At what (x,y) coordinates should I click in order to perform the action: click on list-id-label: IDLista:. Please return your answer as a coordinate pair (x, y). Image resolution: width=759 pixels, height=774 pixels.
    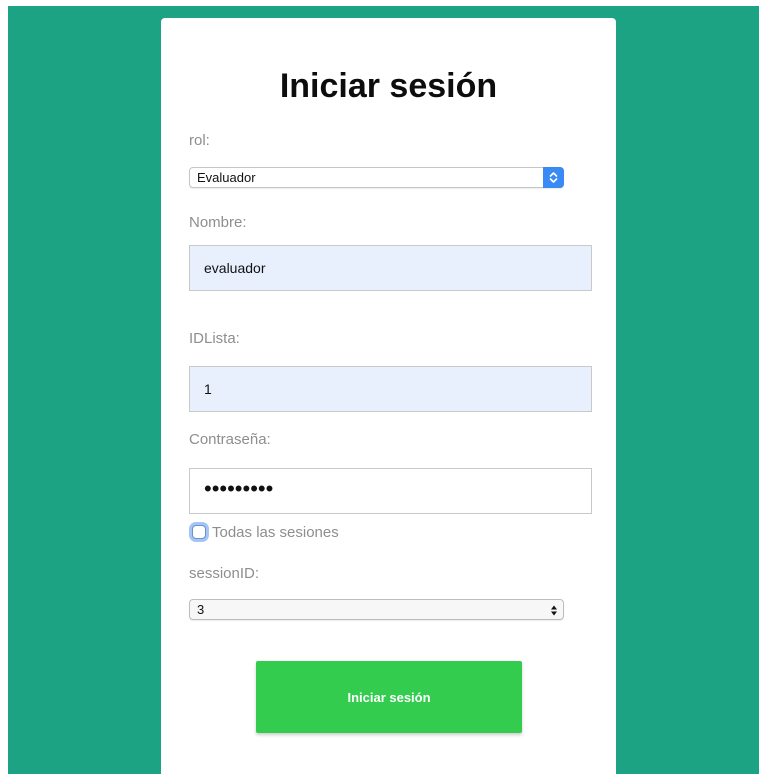
    Looking at the image, I should click on (214, 338).